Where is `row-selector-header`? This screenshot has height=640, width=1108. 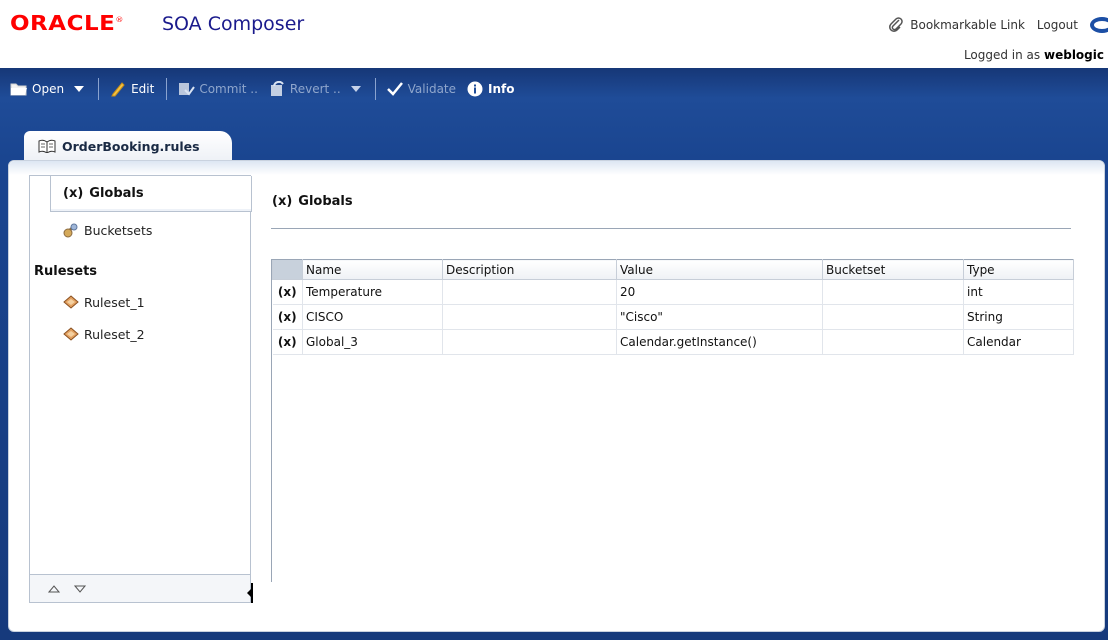 row-selector-header is located at coordinates (287, 269).